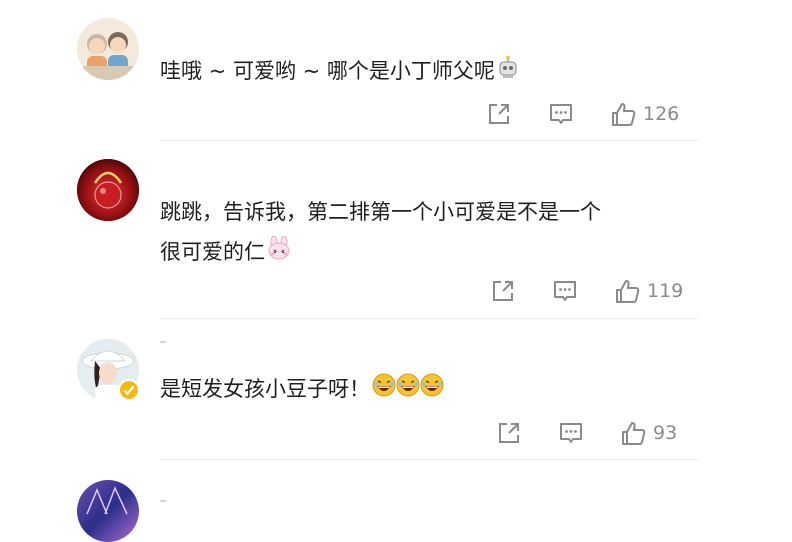 The width and height of the screenshot is (792, 542). Describe the element at coordinates (648, 433) in the screenshot. I see `like-button: 93` at that location.